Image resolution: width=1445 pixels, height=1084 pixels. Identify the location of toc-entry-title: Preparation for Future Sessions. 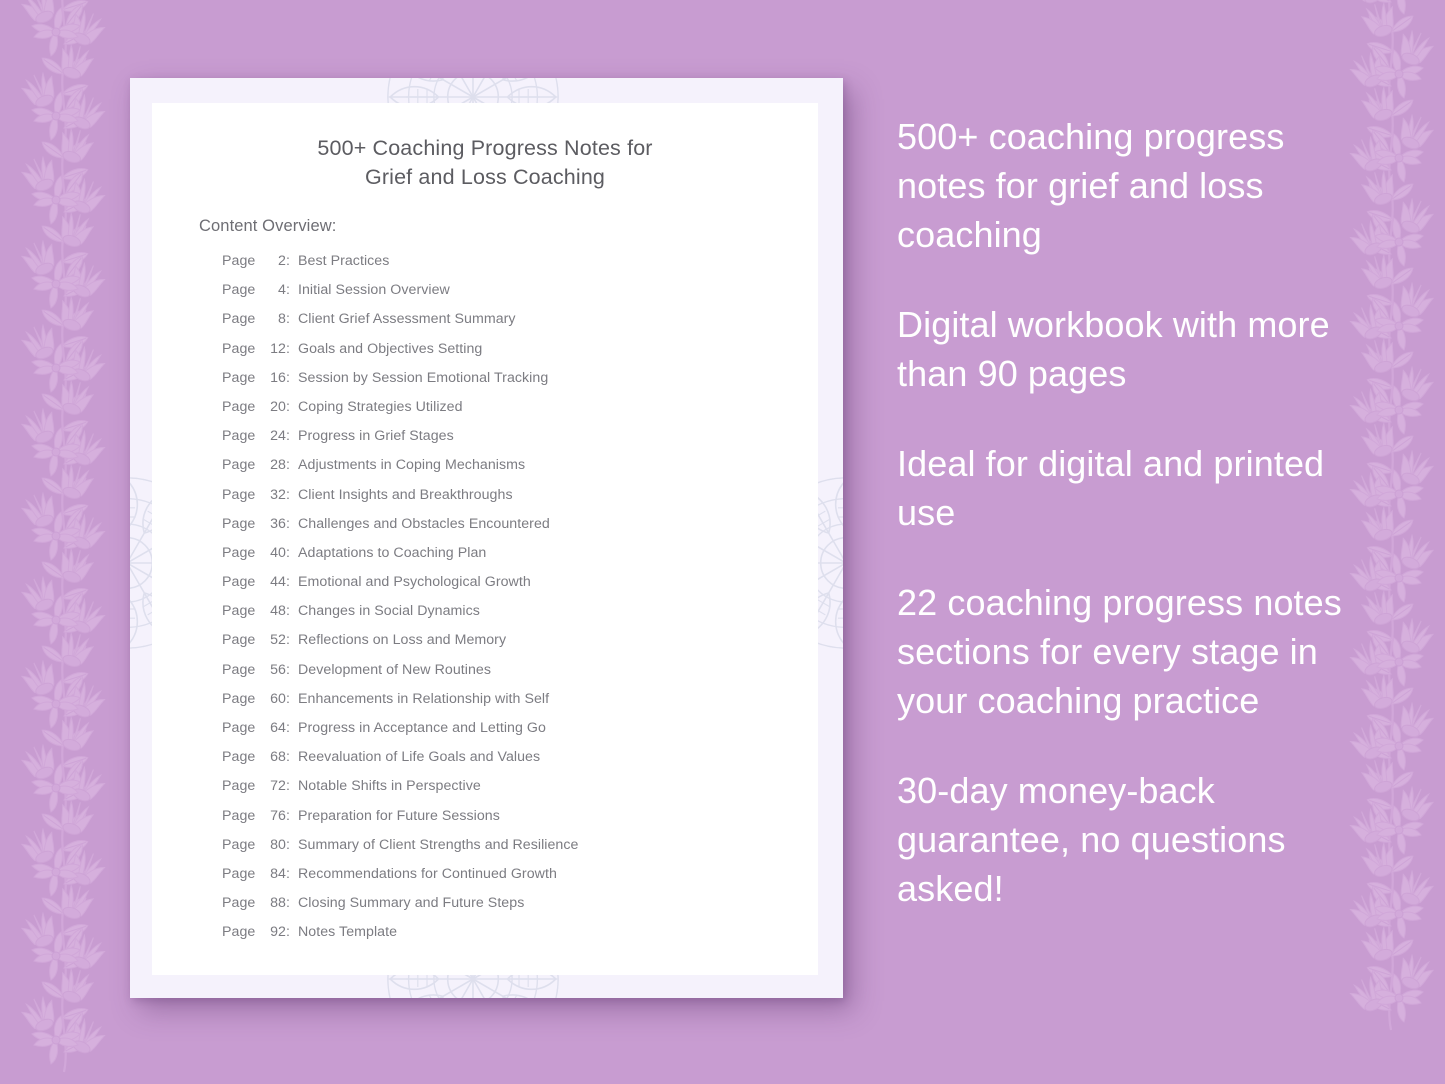
(399, 815).